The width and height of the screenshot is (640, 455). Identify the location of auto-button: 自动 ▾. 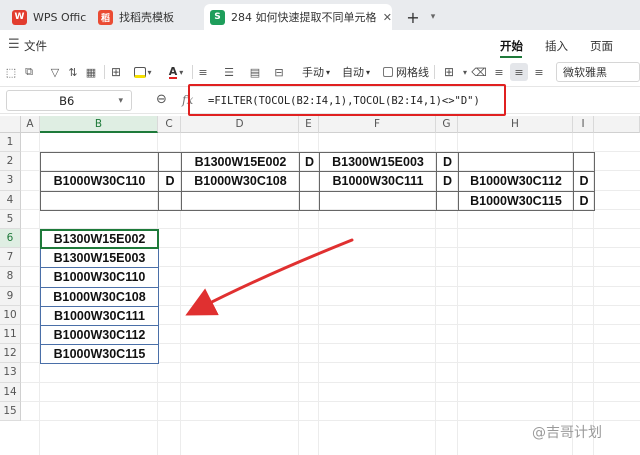
(356, 72).